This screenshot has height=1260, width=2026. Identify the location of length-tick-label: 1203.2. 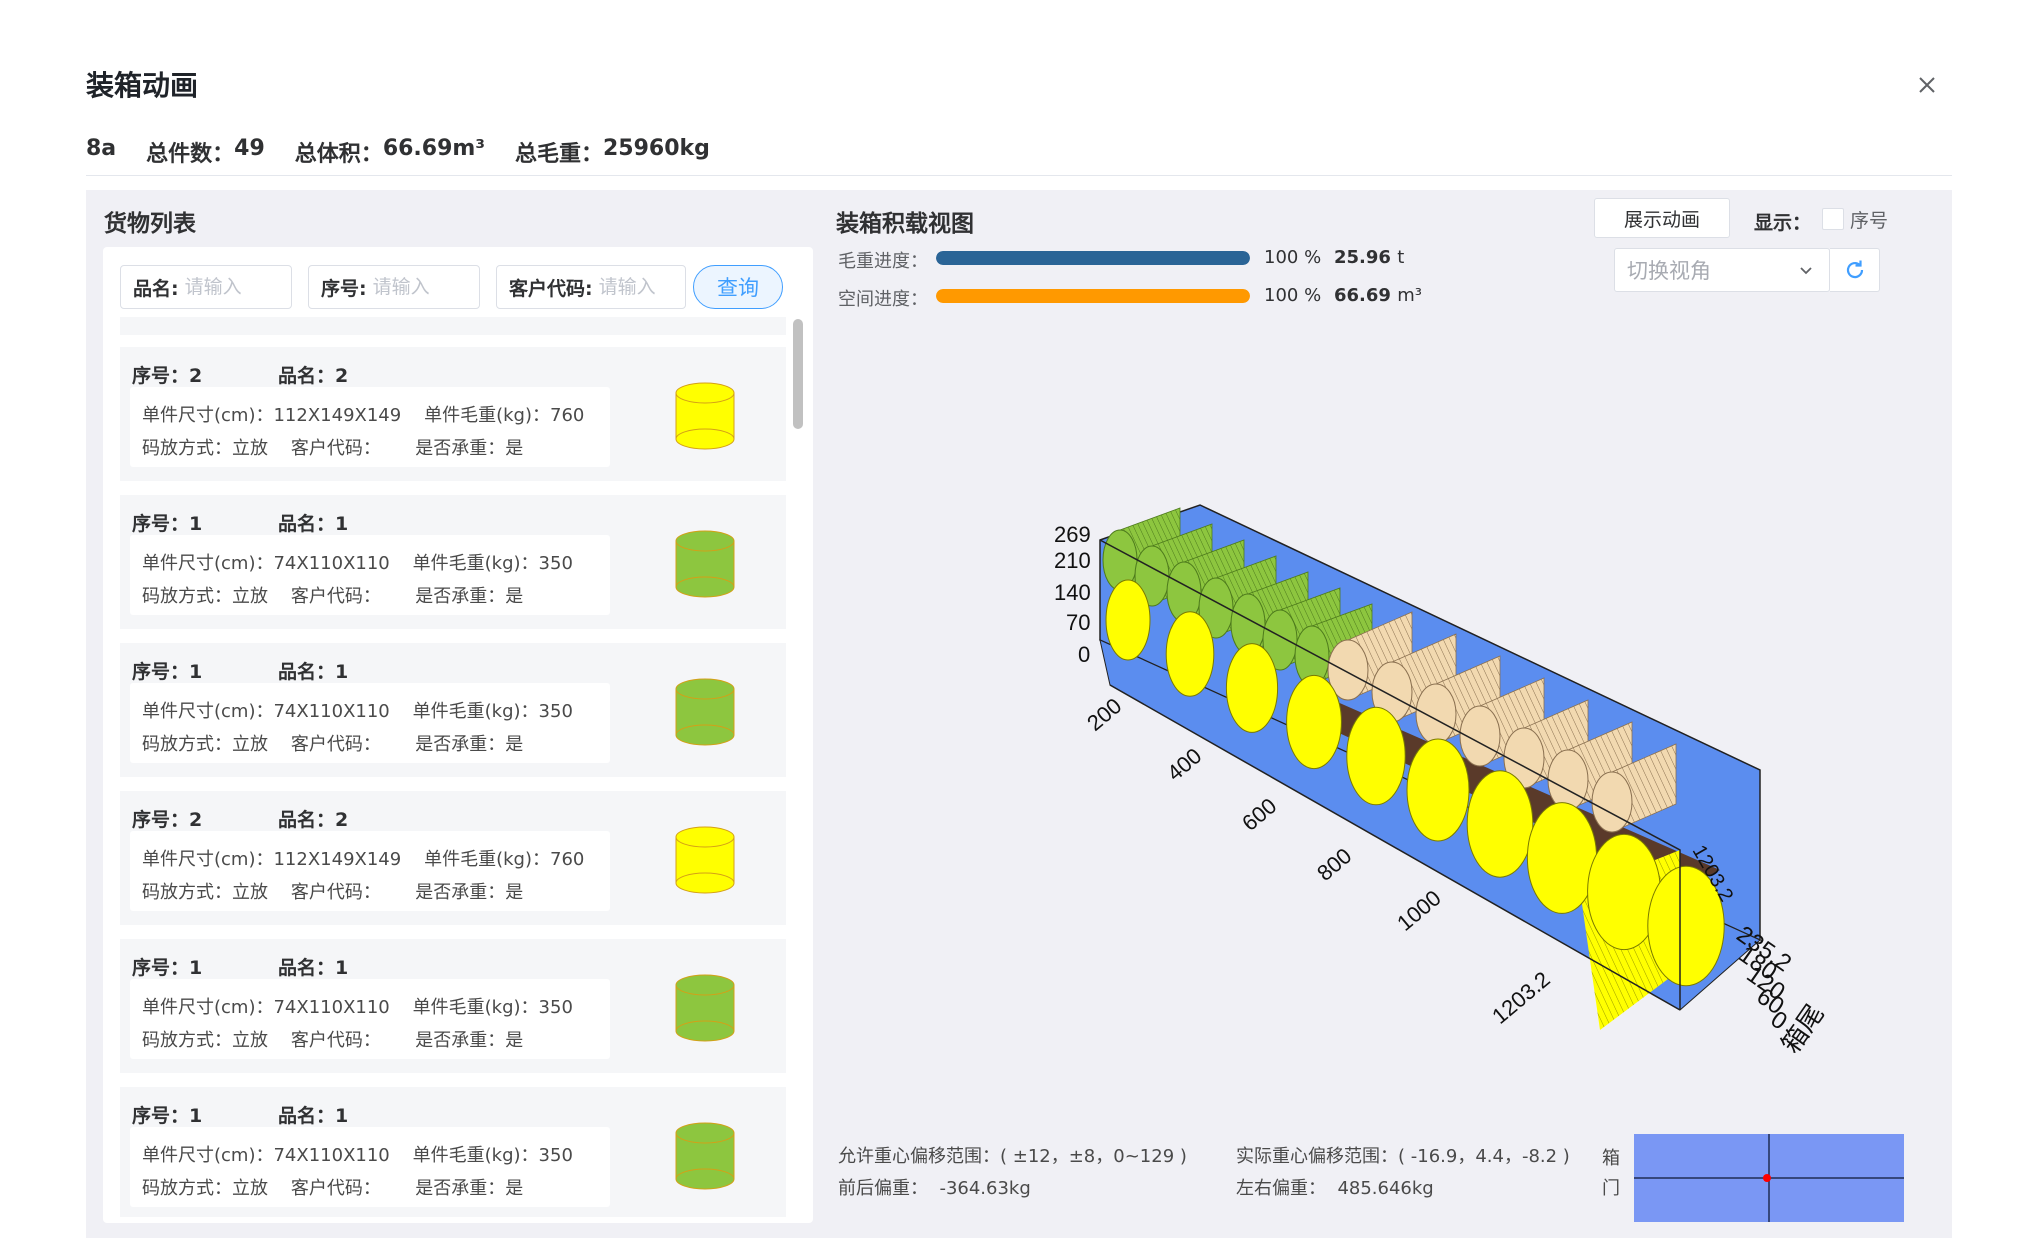
(1521, 997).